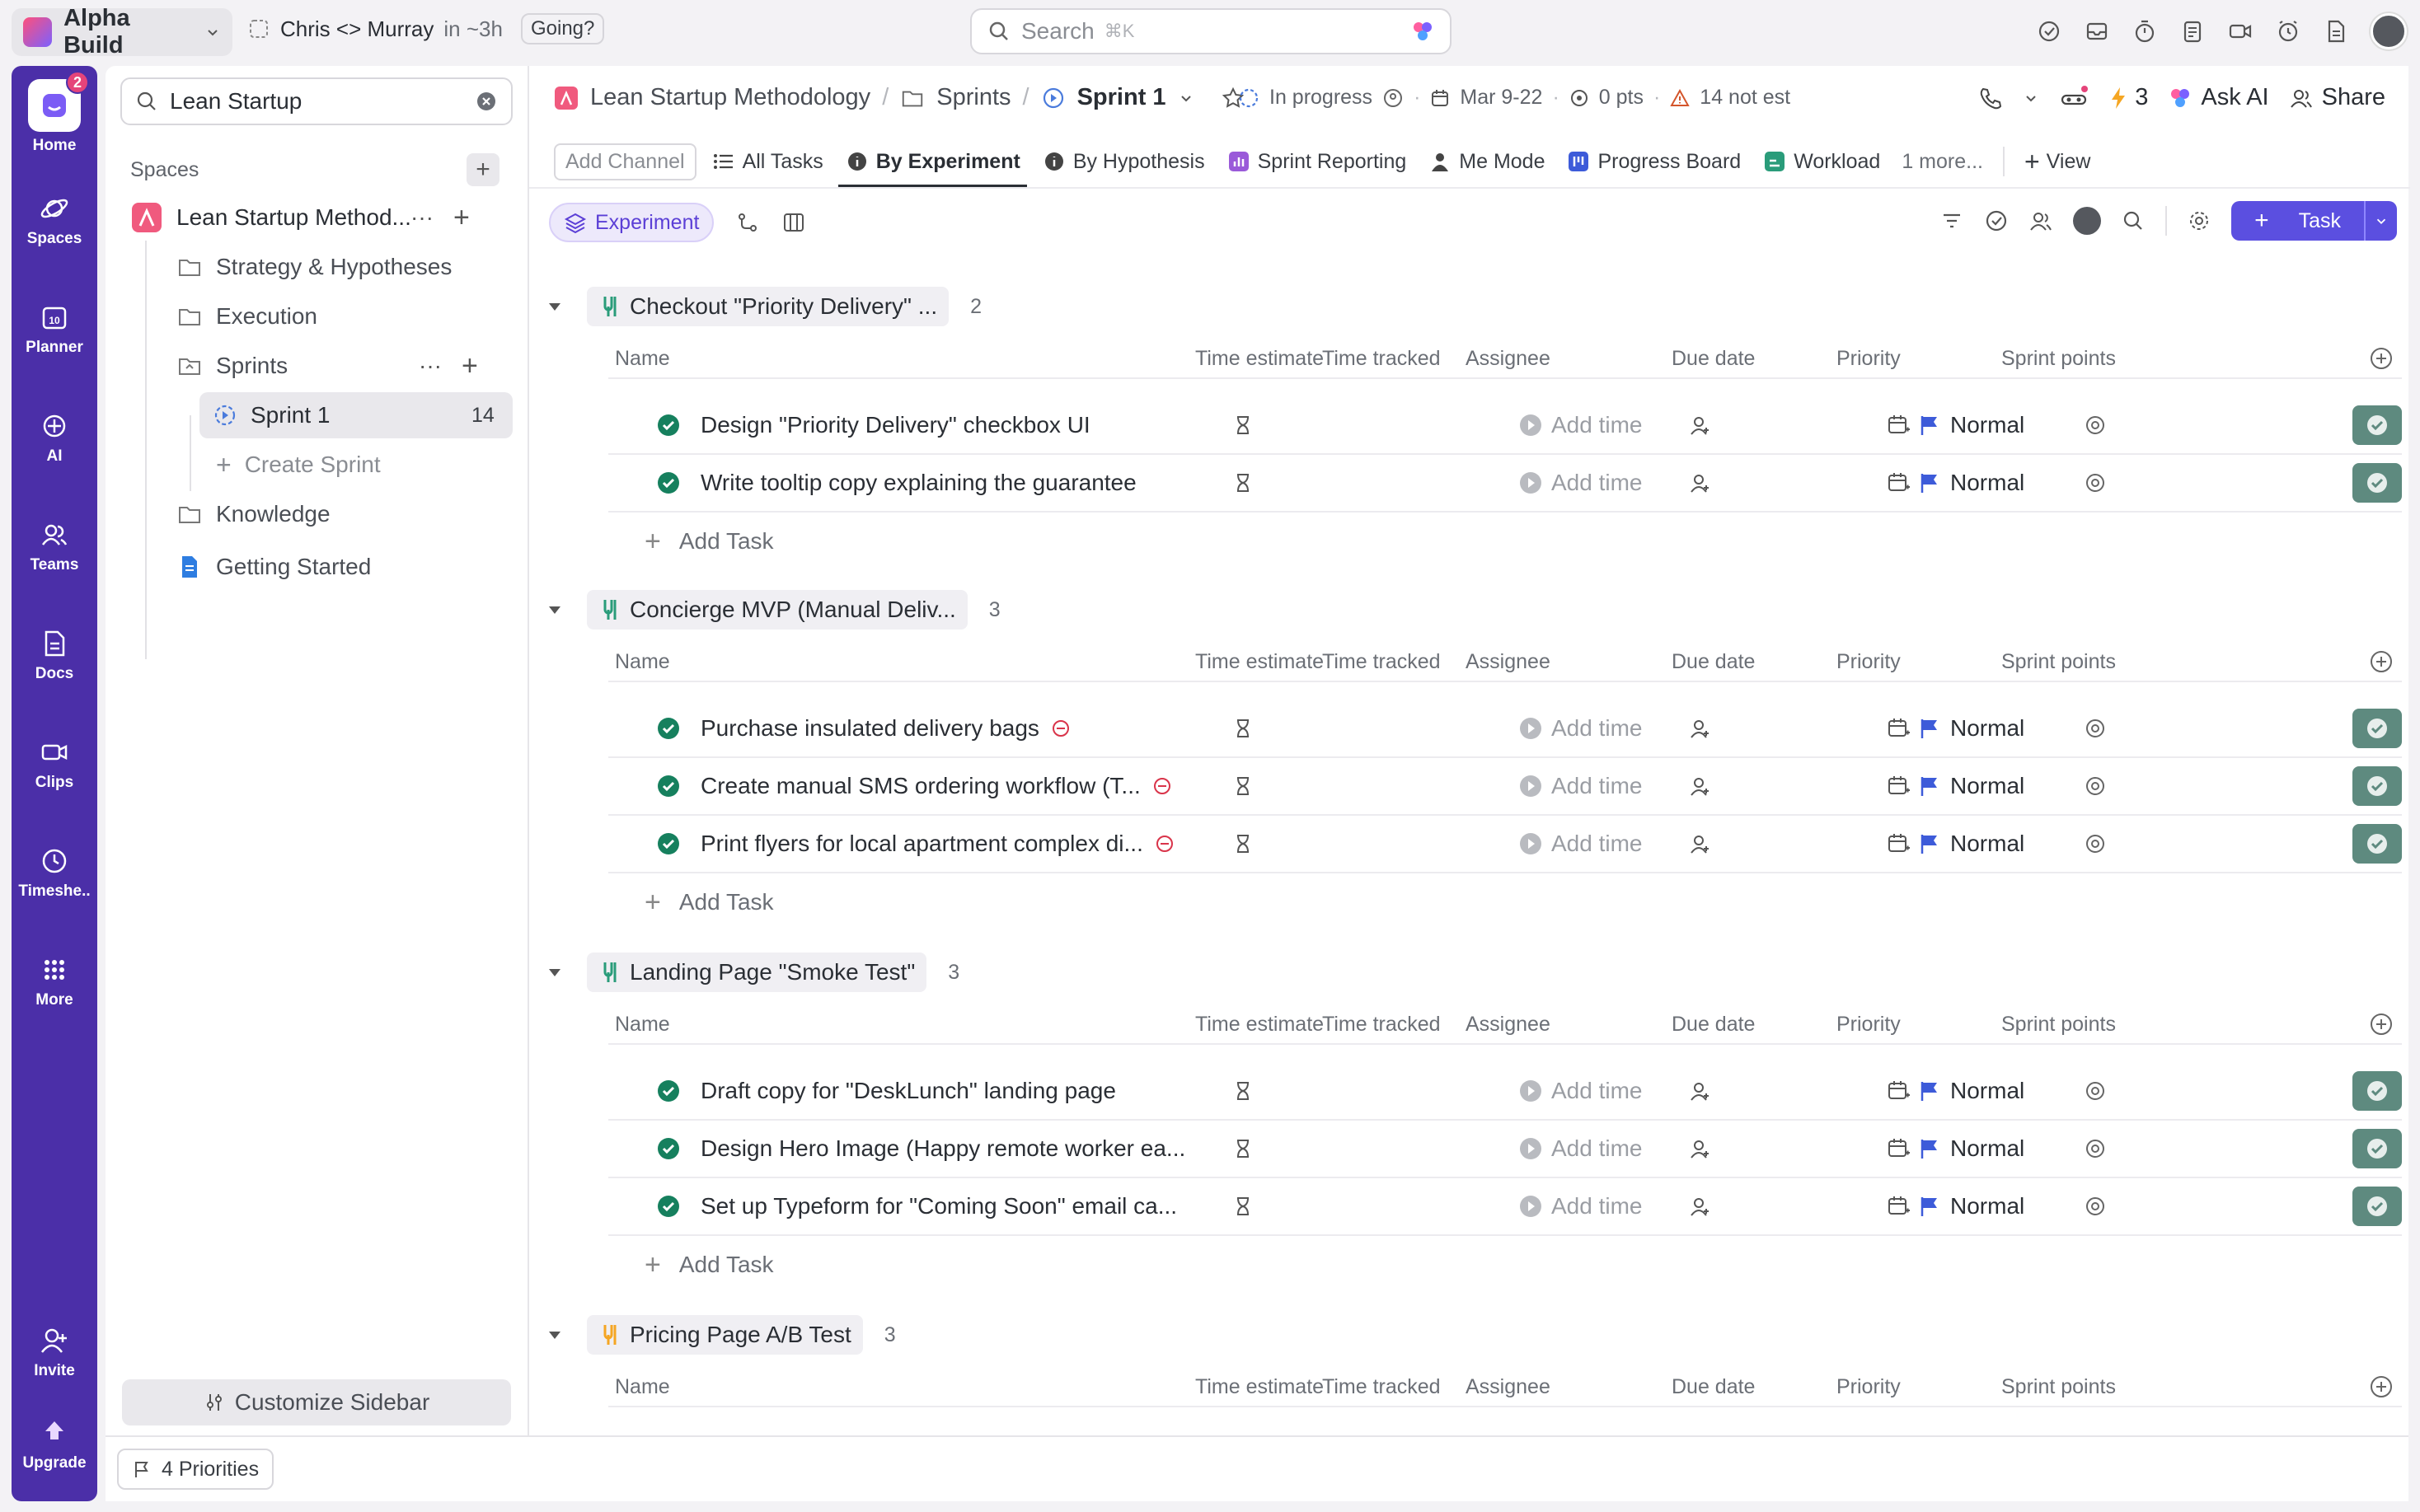 The image size is (2420, 1512). What do you see at coordinates (55, 979) in the screenshot?
I see `rail-more: More` at bounding box center [55, 979].